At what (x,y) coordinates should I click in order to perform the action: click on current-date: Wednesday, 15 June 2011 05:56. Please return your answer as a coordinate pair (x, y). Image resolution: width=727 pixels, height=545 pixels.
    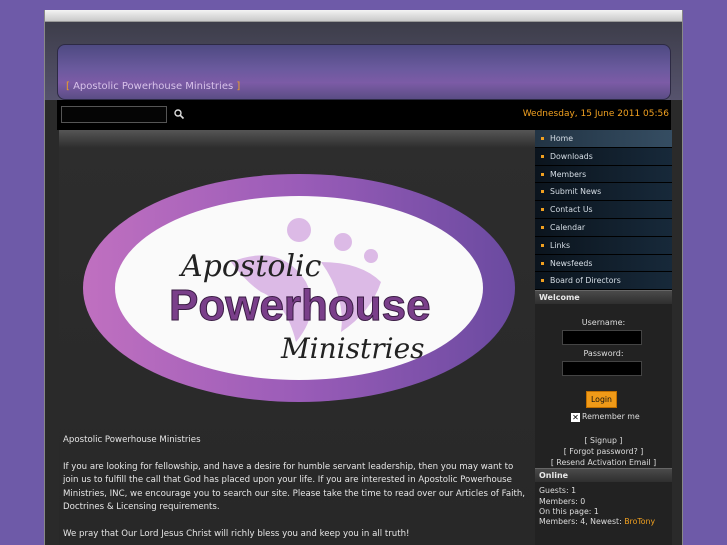
    Looking at the image, I should click on (595, 114).